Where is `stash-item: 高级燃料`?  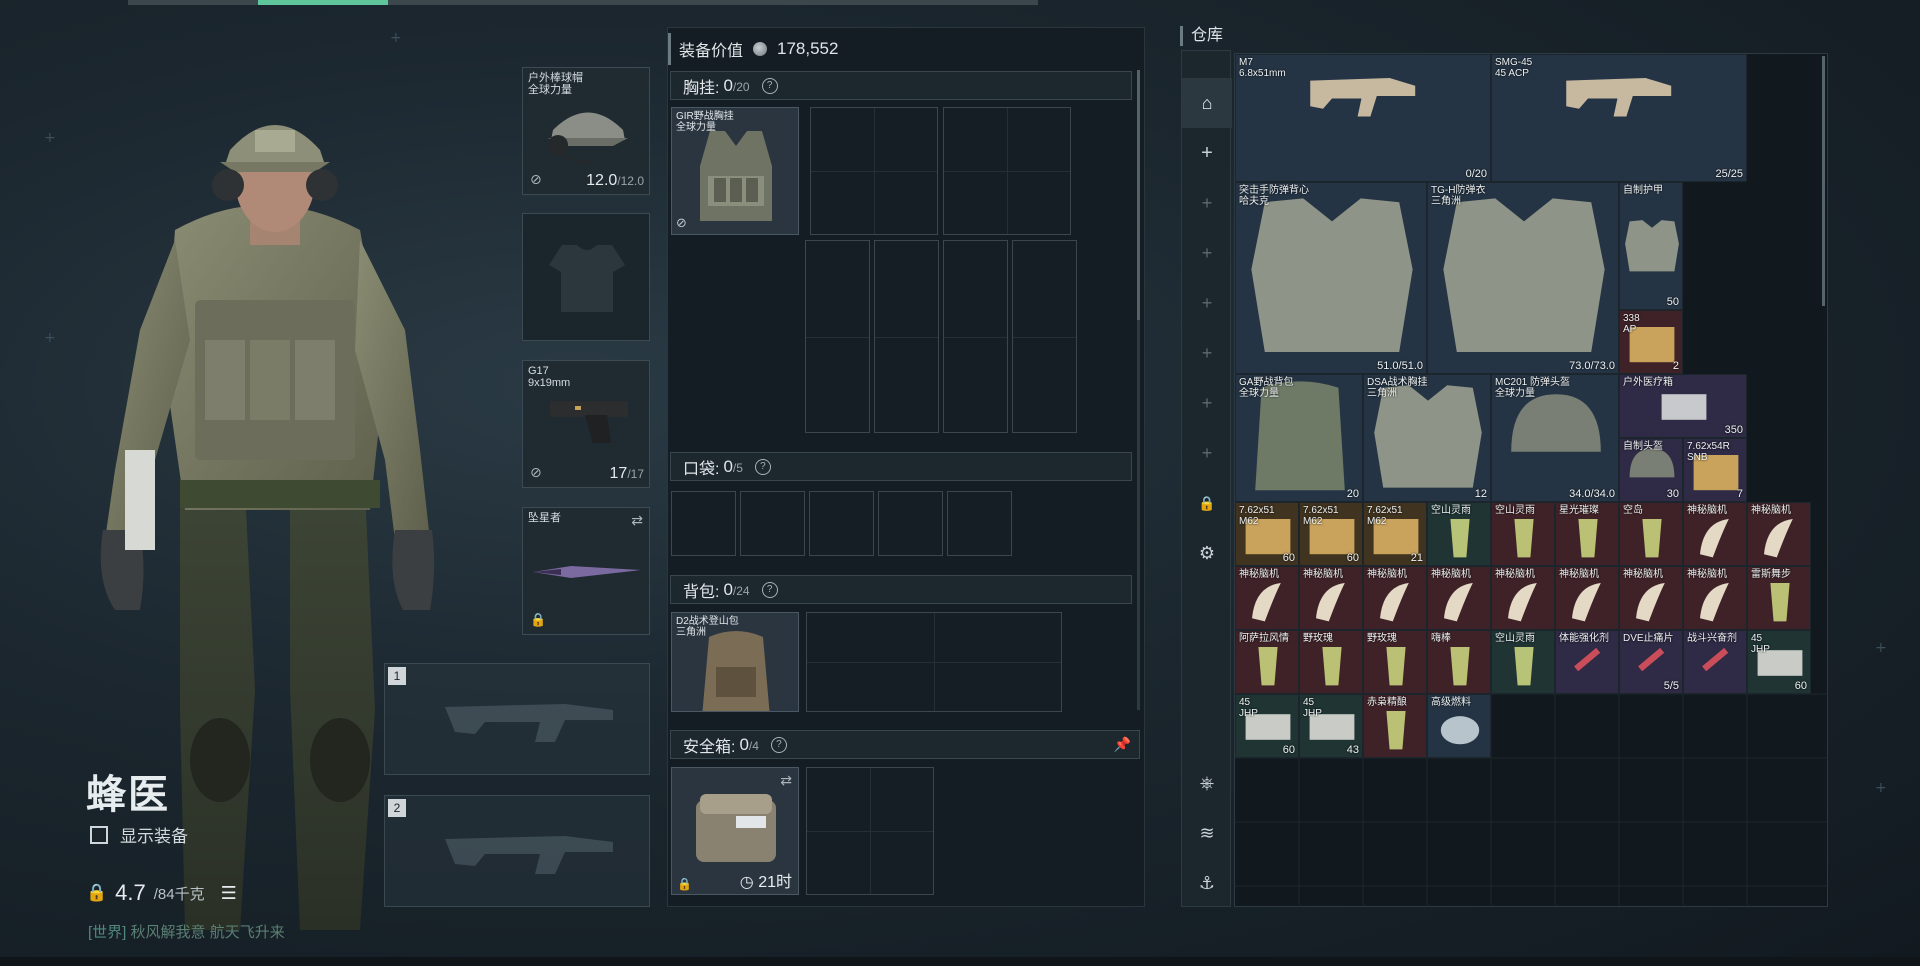
stash-item: 高级燃料 is located at coordinates (1459, 726).